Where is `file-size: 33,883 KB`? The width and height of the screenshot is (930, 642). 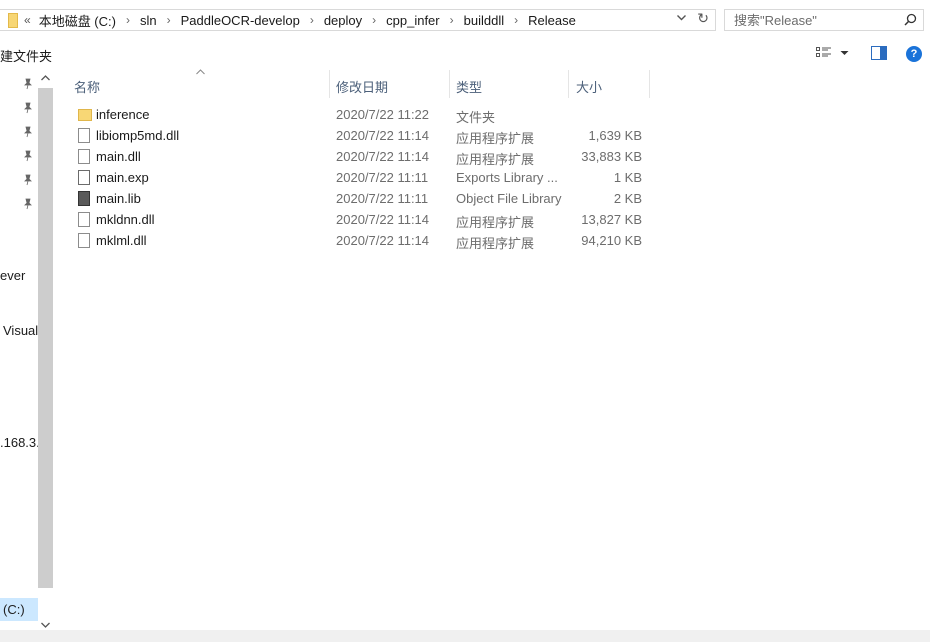 file-size: 33,883 KB is located at coordinates (611, 156).